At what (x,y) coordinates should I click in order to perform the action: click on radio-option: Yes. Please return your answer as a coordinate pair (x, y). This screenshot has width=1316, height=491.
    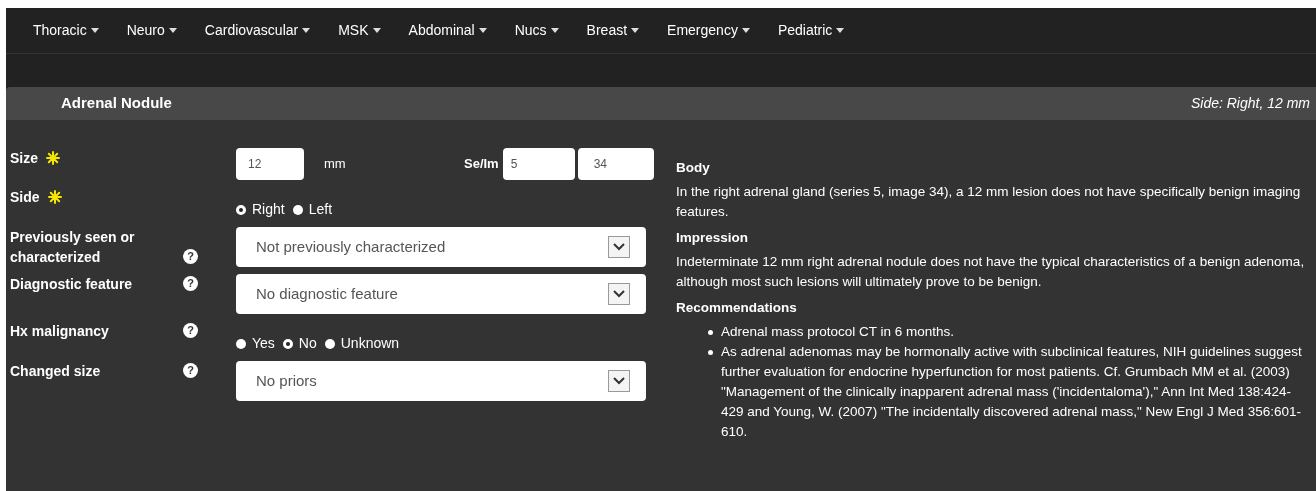
    Looking at the image, I should click on (255, 343).